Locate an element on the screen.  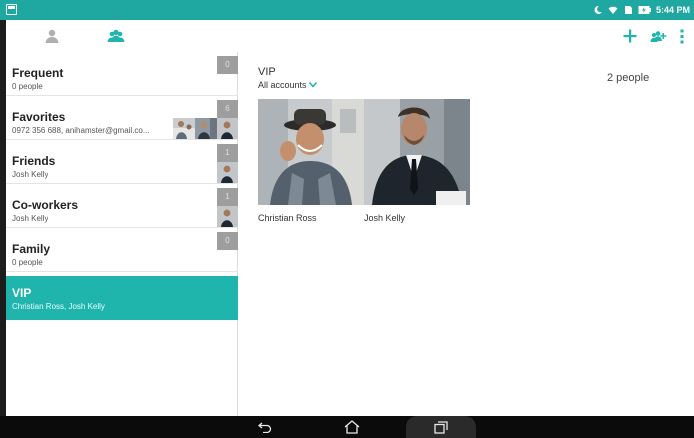
add-icon is located at coordinates (630, 36).